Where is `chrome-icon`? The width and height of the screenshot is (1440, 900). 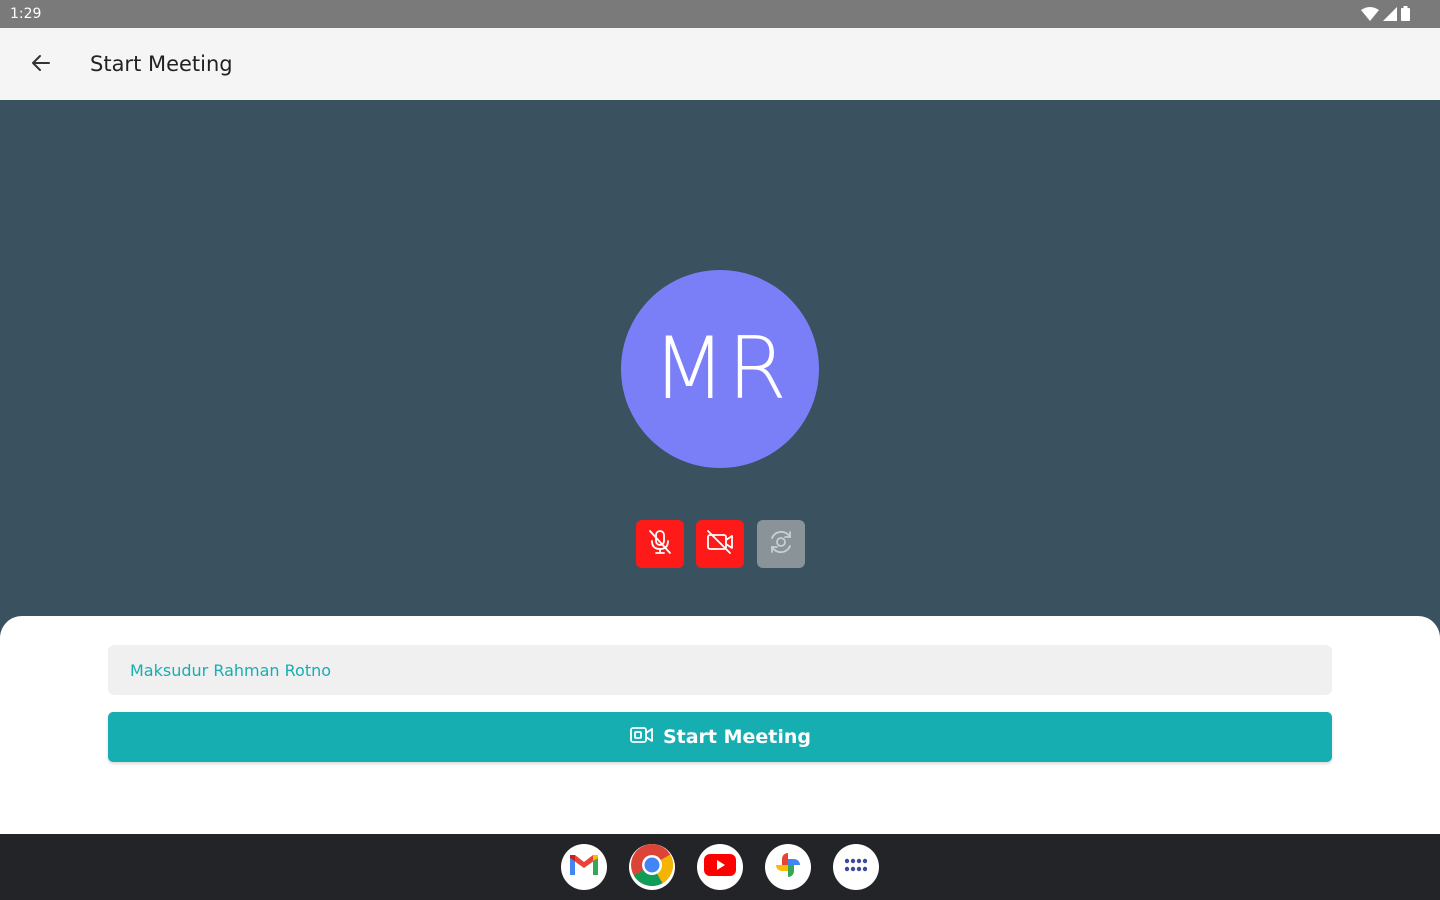
chrome-icon is located at coordinates (652, 867).